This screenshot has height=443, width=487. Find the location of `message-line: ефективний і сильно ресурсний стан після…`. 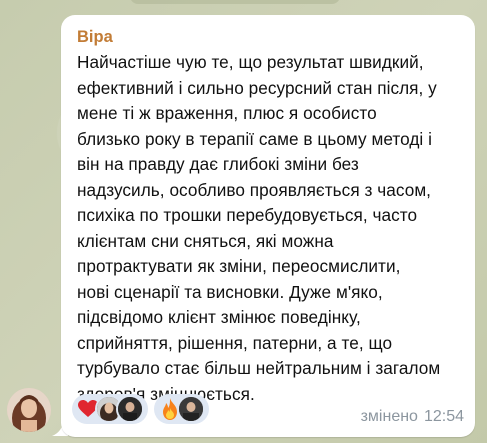

message-line: ефективний і сильно ресурсний стан після… is located at coordinates (257, 87).